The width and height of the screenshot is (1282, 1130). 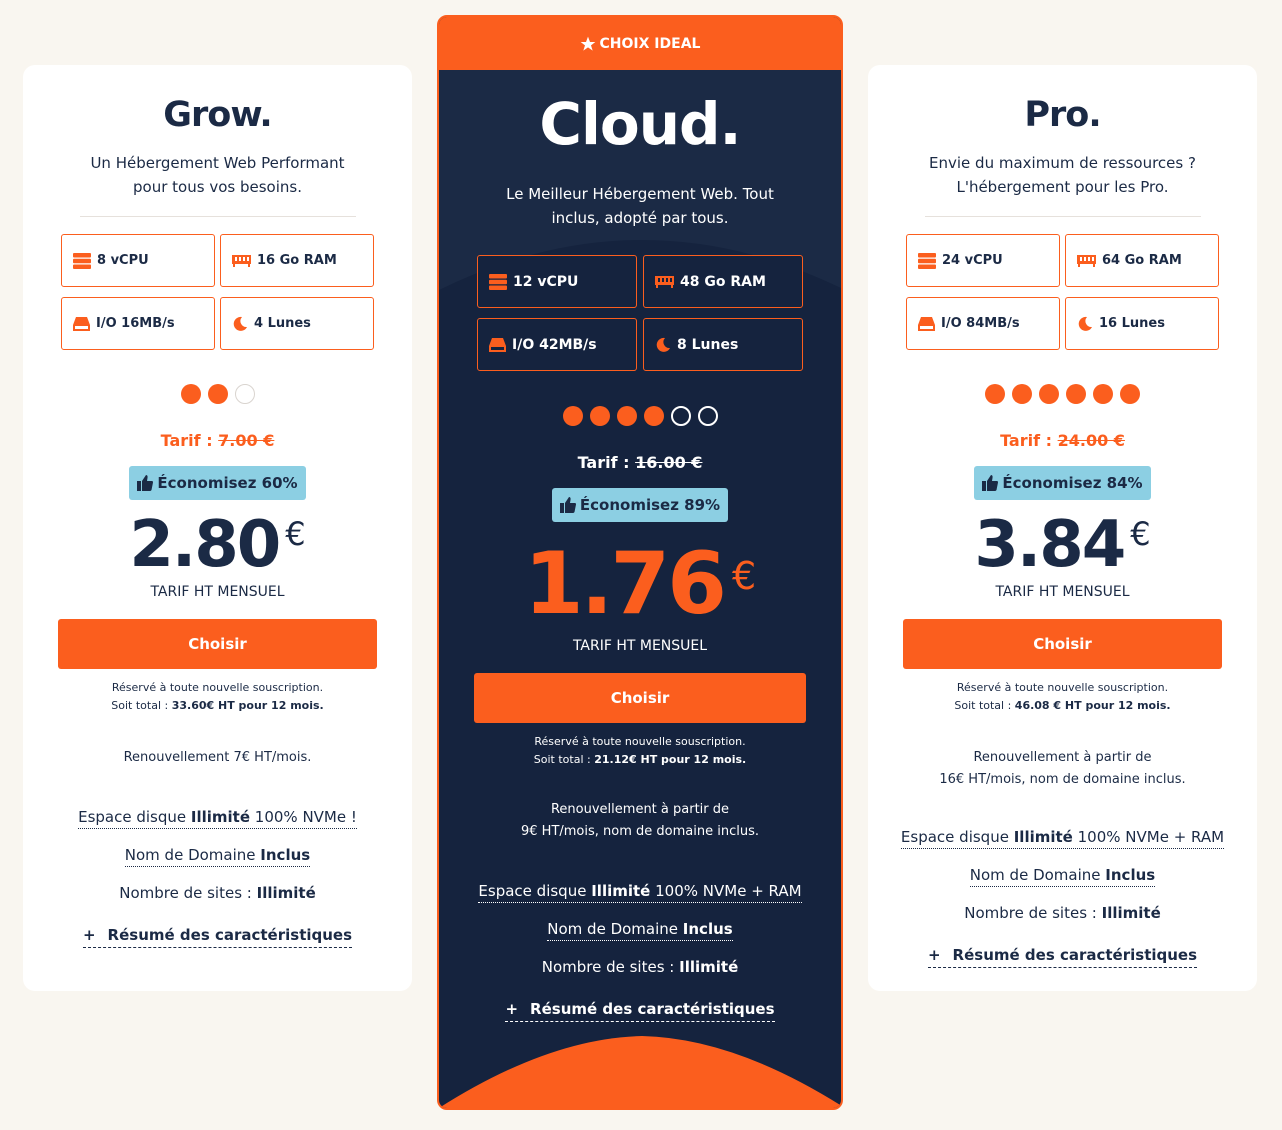 I want to click on plan-description-line-1: Un Hébergement Web Performant, so click(x=217, y=163).